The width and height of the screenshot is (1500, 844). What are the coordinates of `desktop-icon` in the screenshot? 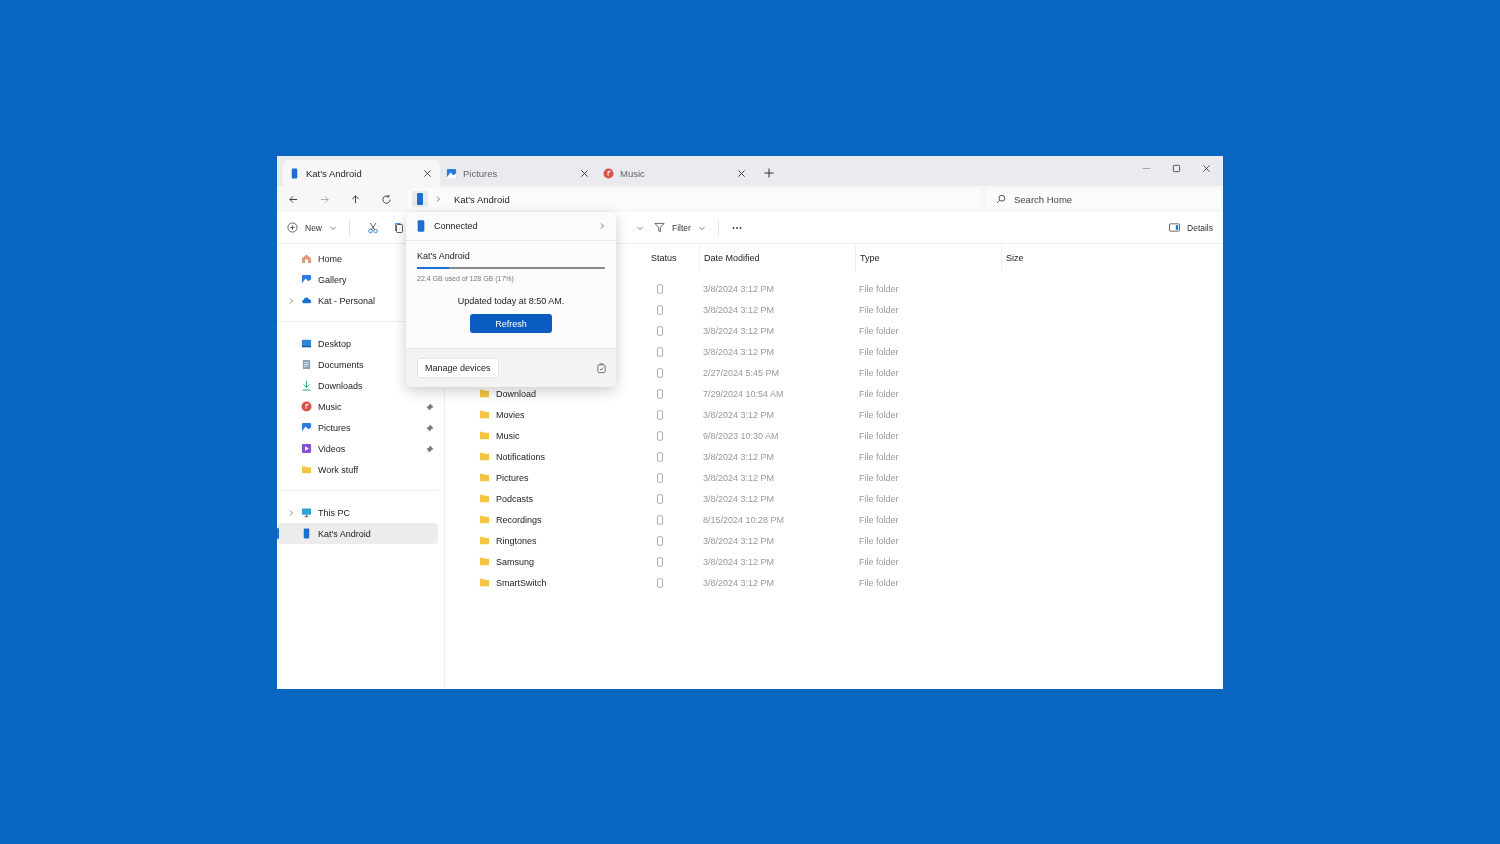 It's located at (306, 343).